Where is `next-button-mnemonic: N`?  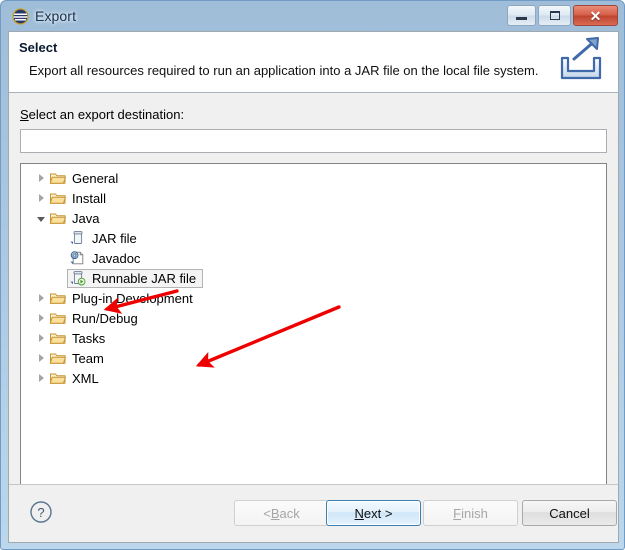
next-button-mnemonic: N is located at coordinates (359, 513).